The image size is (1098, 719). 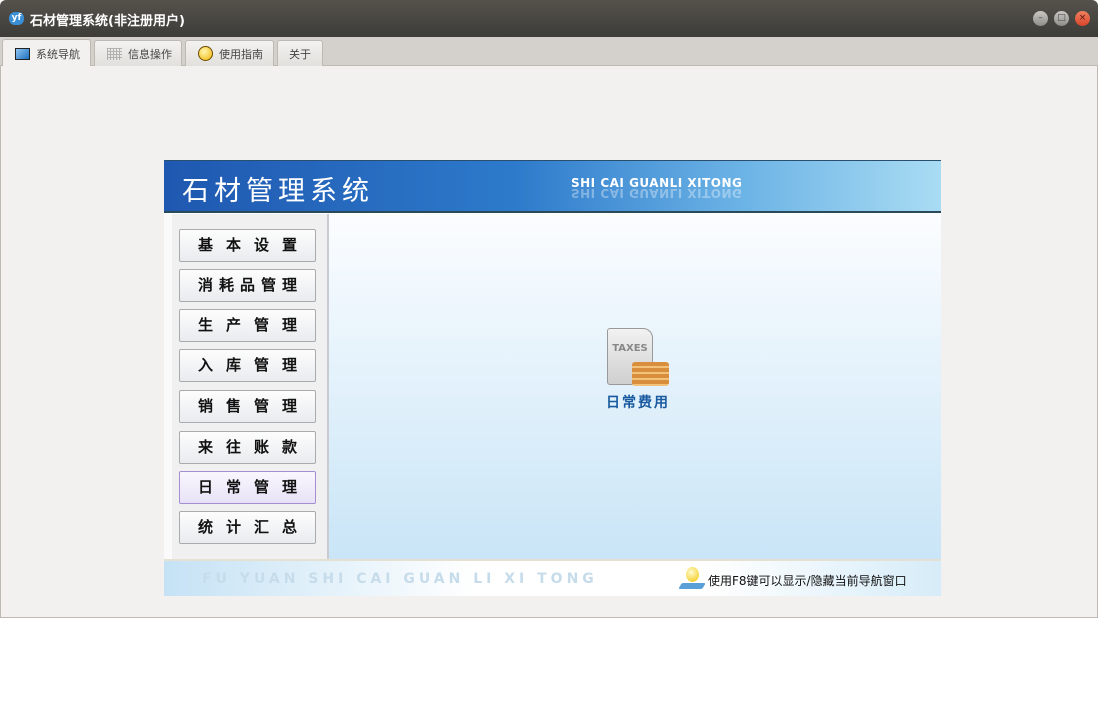 What do you see at coordinates (247, 285) in the screenshot?
I see `nav-consumables: 消耗品管理` at bounding box center [247, 285].